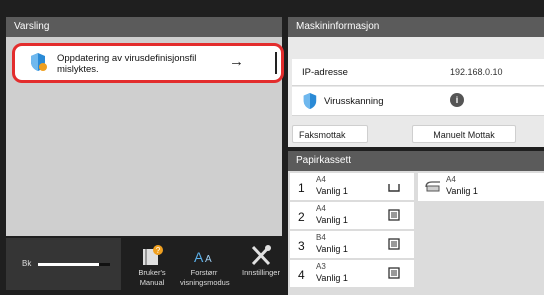 The width and height of the screenshot is (544, 295). I want to click on tray-paper-size: A3, so click(321, 266).